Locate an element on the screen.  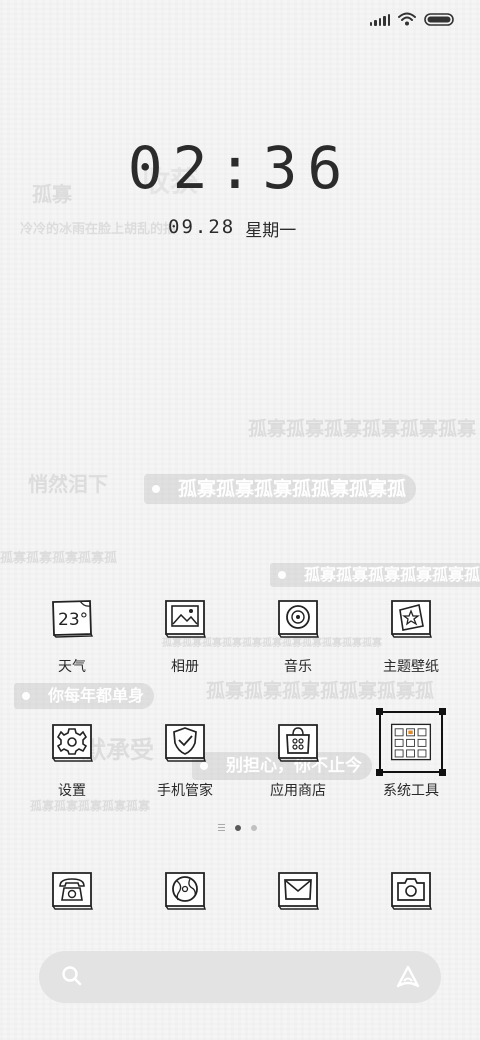
page-menu-icon is located at coordinates (221, 827).